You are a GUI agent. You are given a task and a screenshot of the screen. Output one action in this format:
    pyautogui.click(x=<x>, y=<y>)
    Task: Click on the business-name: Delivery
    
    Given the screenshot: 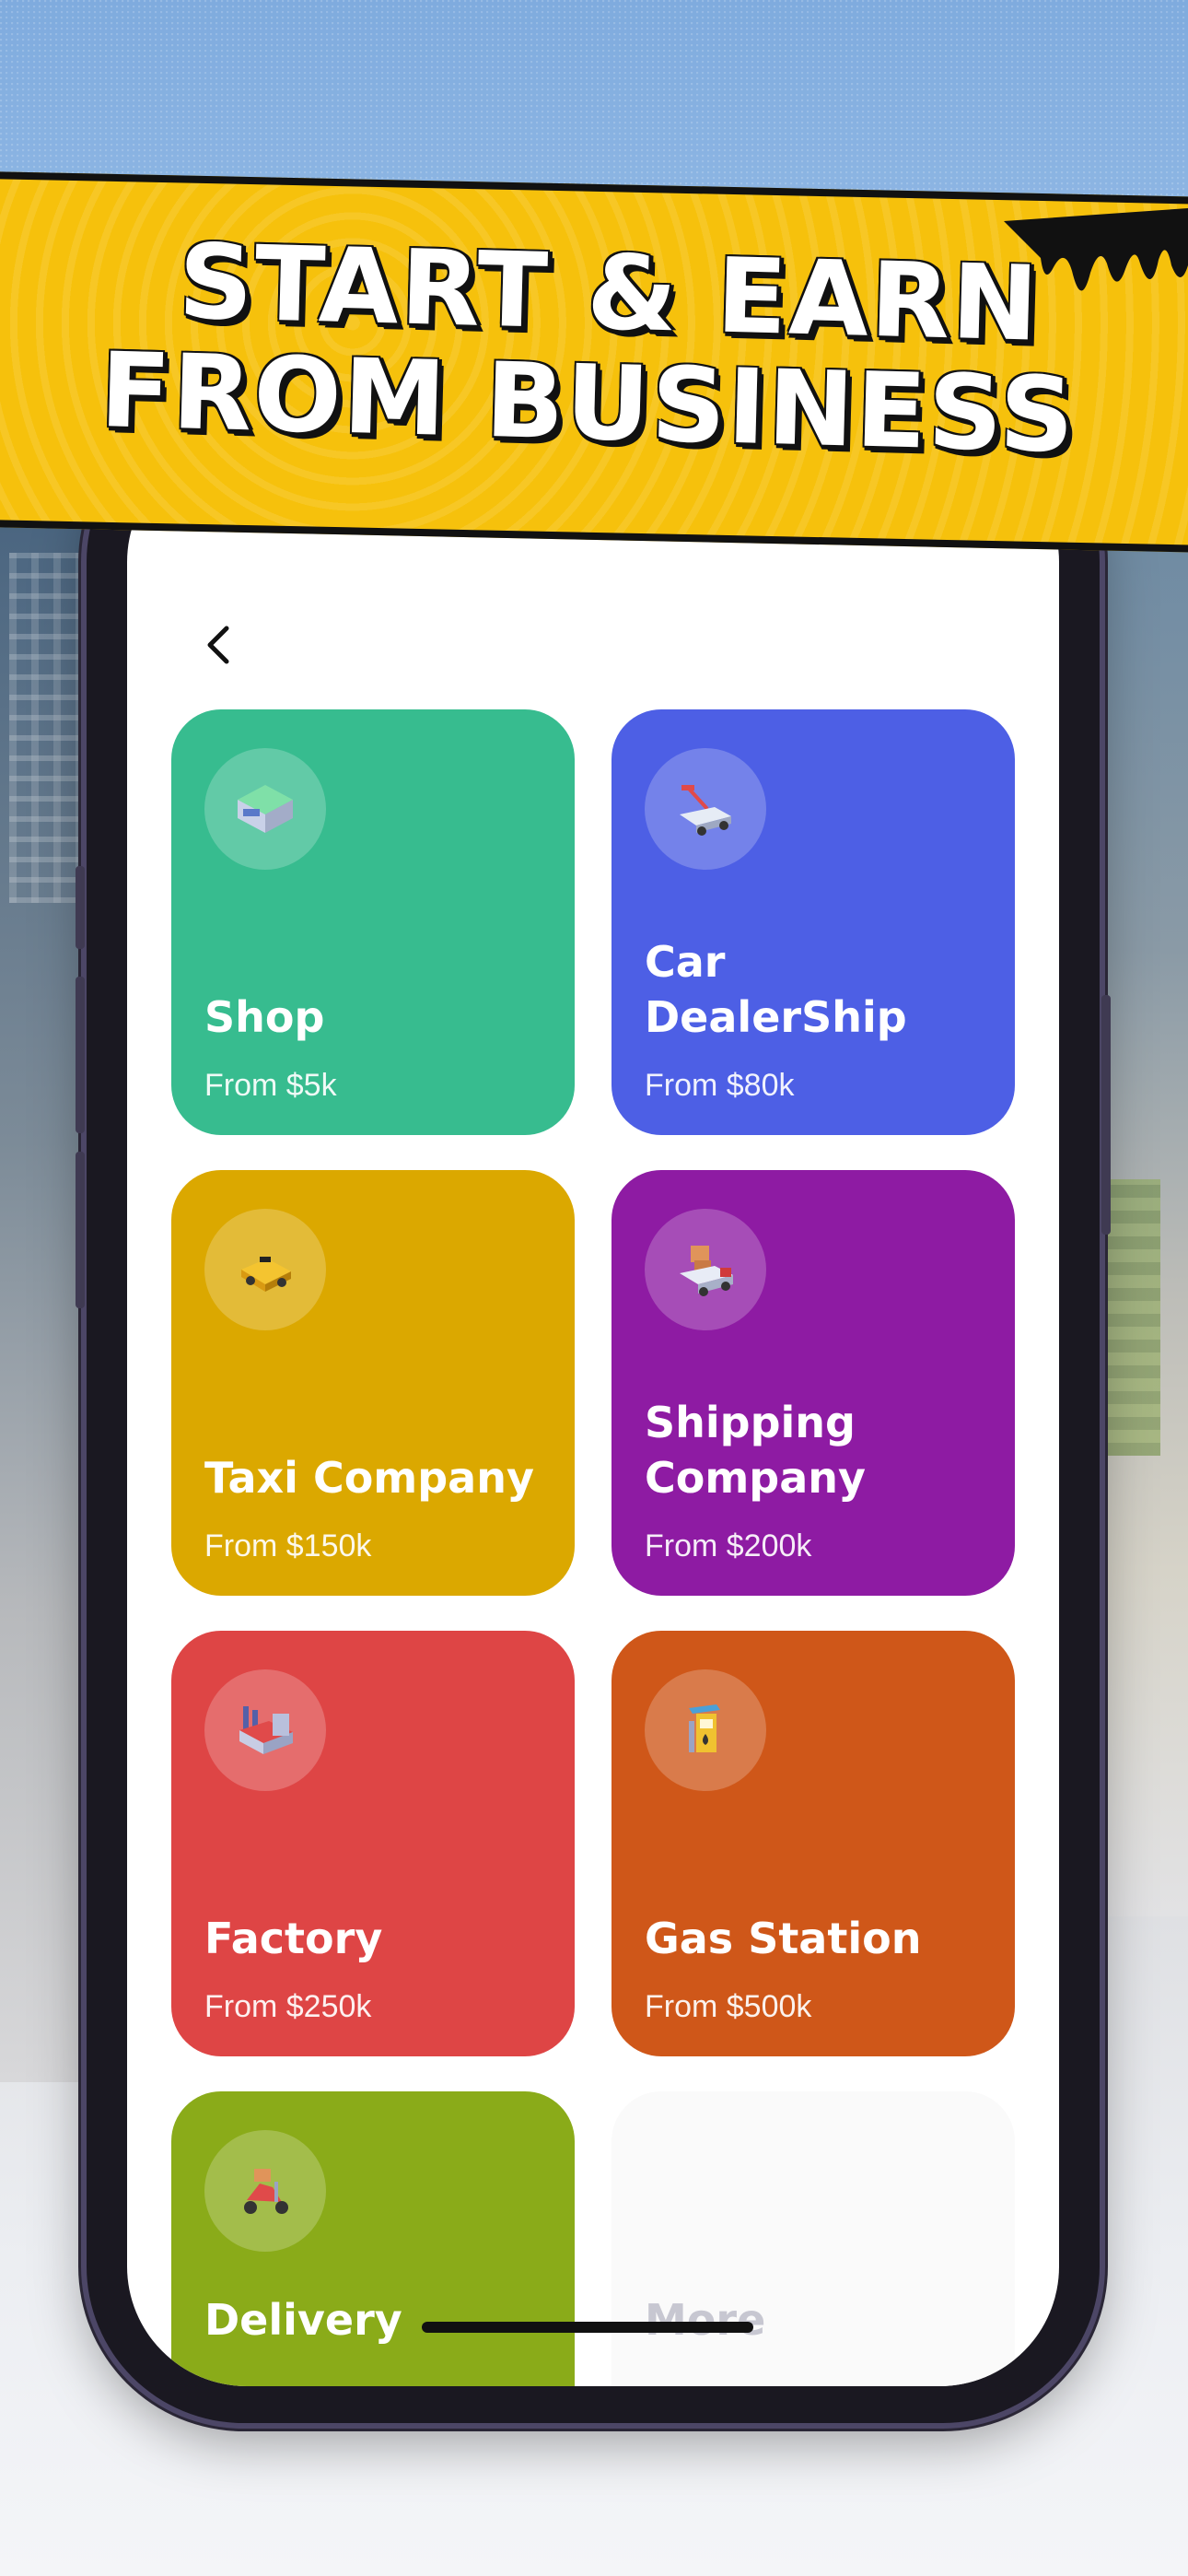 What is the action you would take?
    pyautogui.click(x=303, y=2320)
    